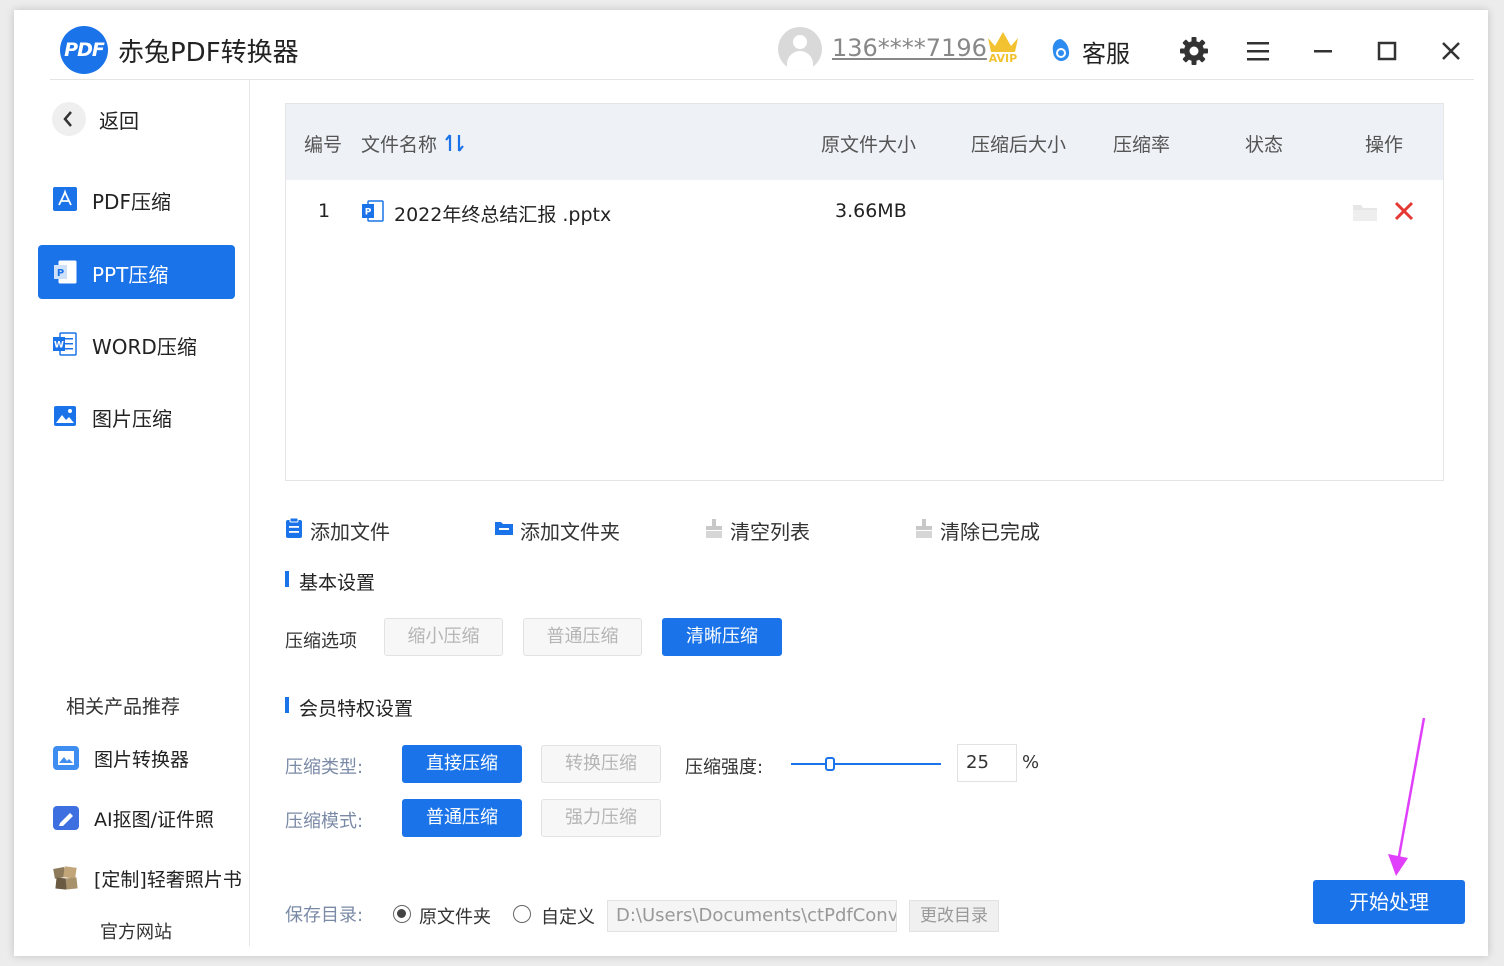 This screenshot has height=966, width=1504. What do you see at coordinates (329, 581) in the screenshot?
I see `basic-settings-title: 基本设置` at bounding box center [329, 581].